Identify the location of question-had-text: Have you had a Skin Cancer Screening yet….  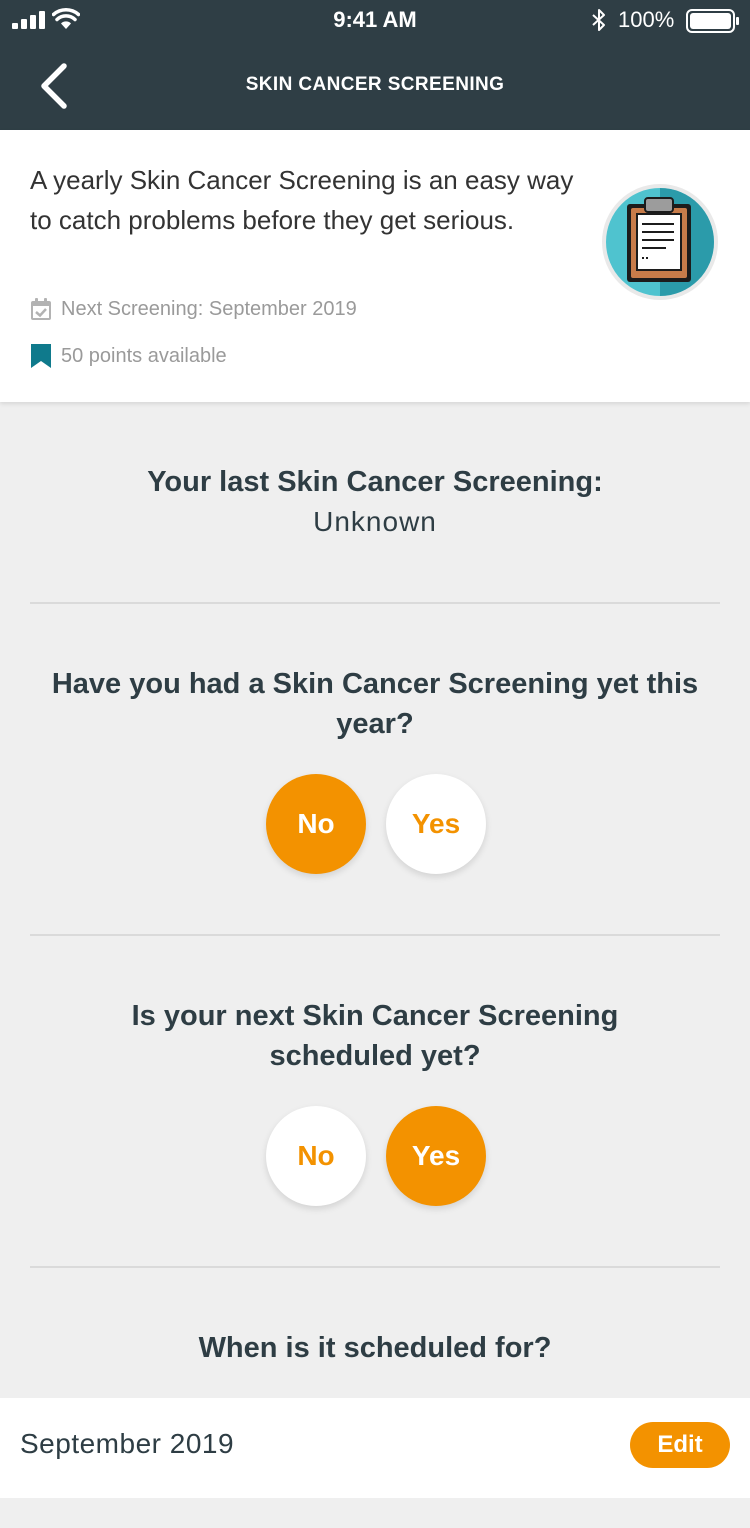
(375, 704).